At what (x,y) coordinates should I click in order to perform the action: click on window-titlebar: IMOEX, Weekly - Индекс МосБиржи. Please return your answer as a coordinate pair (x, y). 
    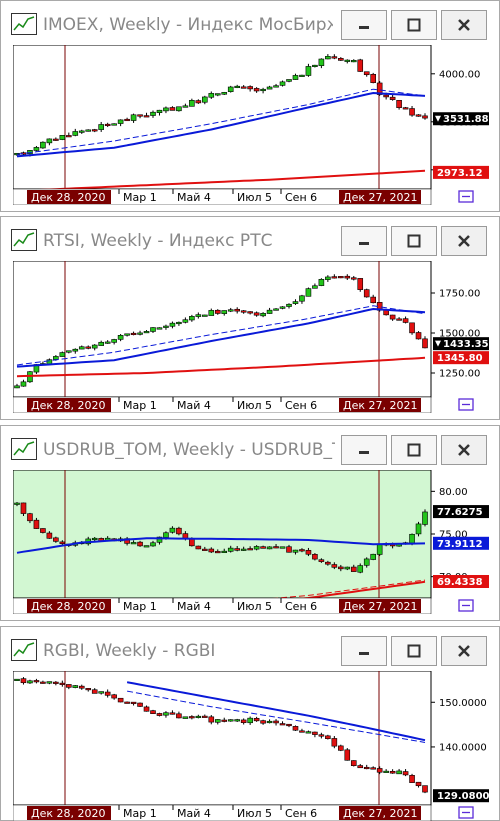
    Looking at the image, I should click on (250, 23).